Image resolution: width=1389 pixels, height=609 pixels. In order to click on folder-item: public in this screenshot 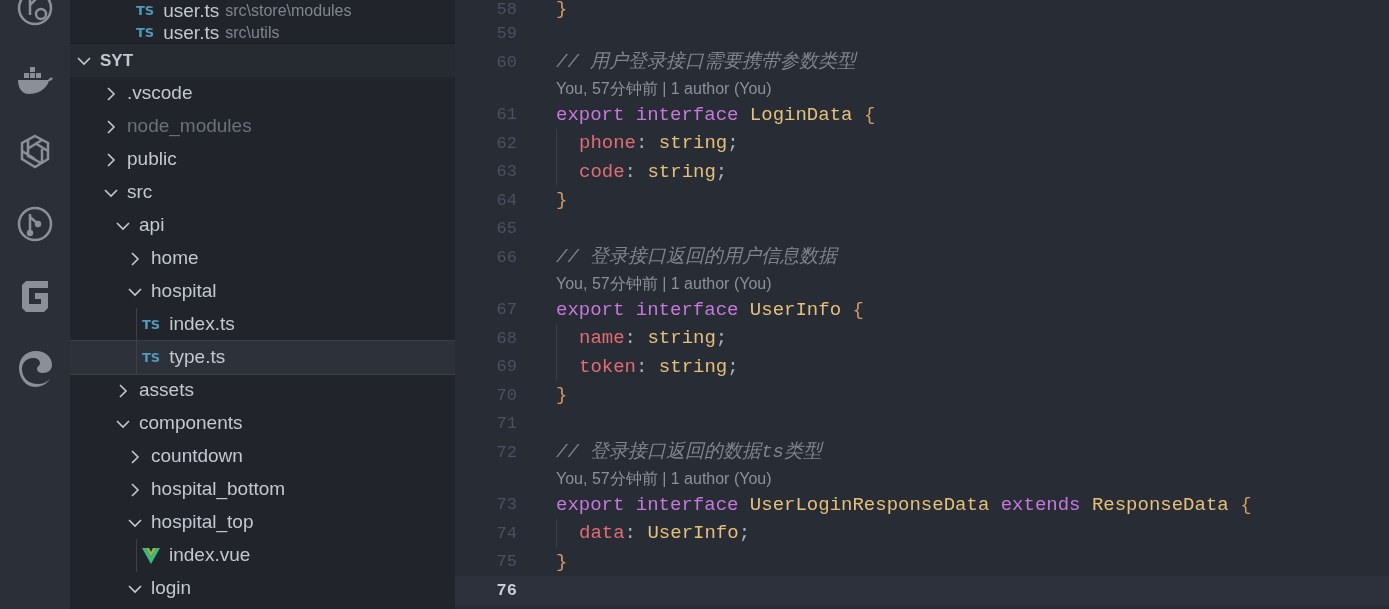, I will do `click(262, 159)`.